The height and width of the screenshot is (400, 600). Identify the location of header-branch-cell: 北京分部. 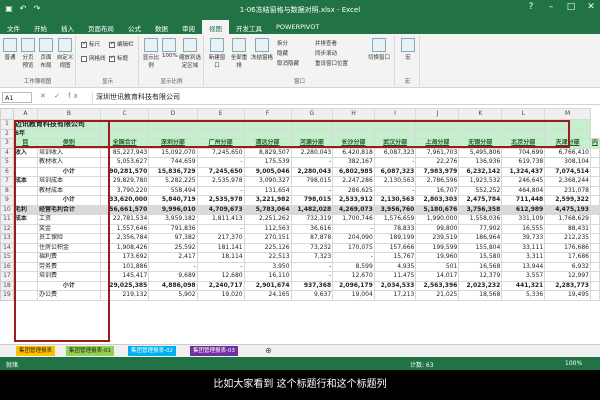
(523, 143).